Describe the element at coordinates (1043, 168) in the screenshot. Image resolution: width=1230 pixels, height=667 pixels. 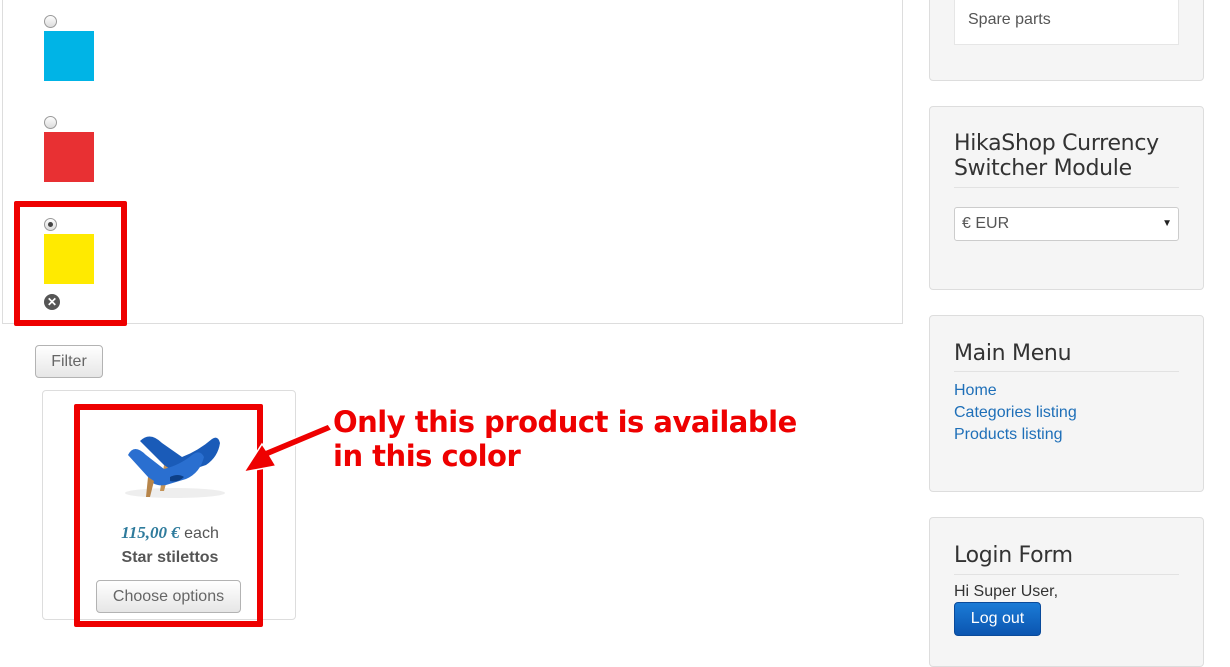
I see `currency-title-line-2: Switcher Module` at that location.